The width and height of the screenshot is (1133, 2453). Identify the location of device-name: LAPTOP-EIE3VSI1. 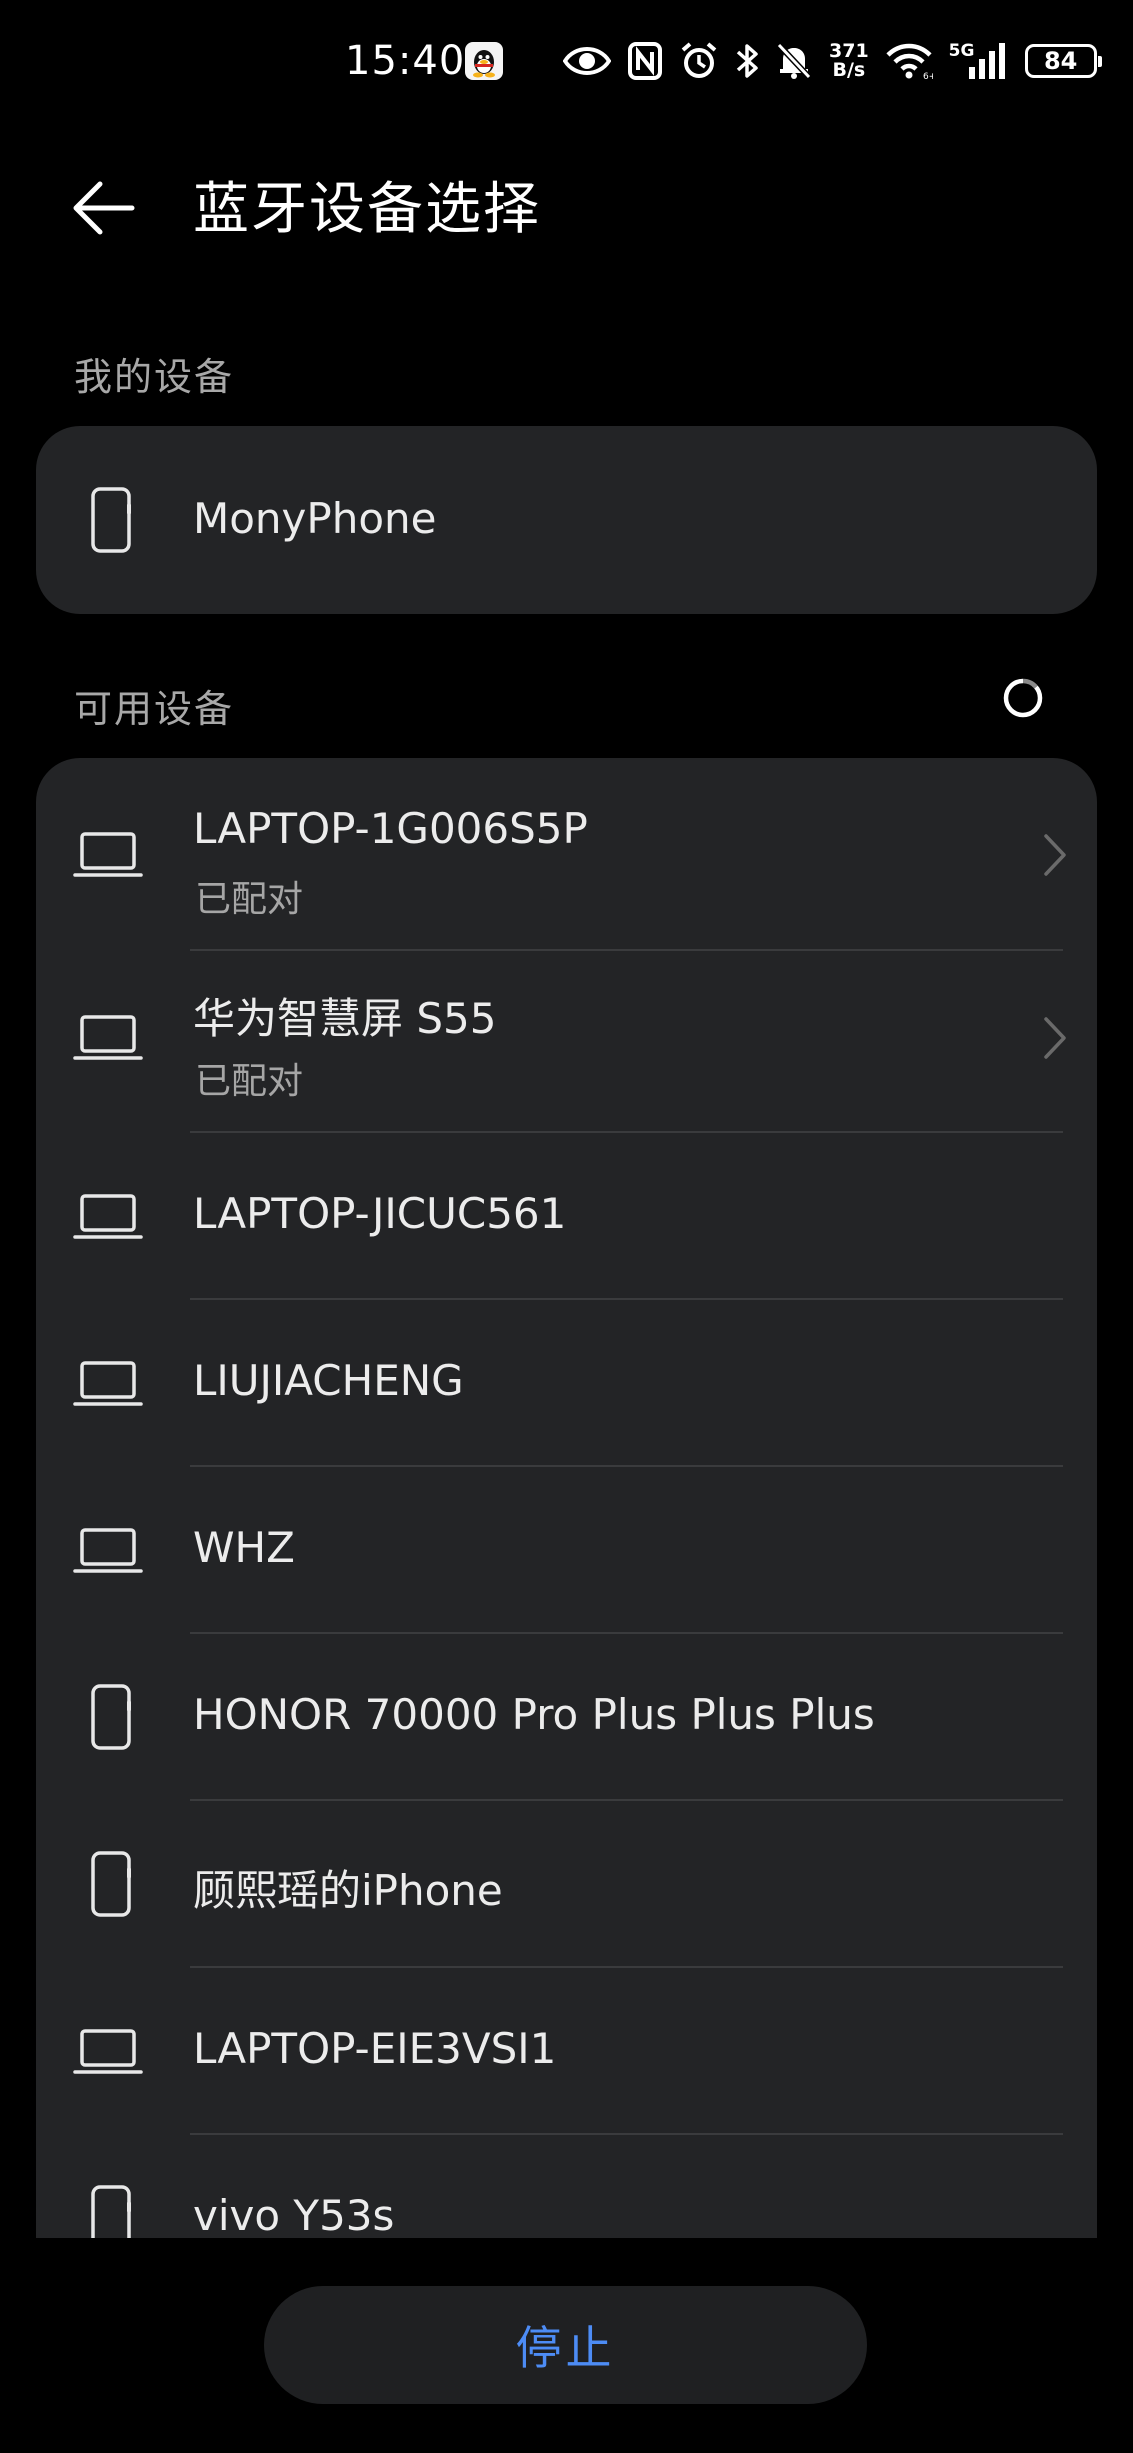
(375, 2048).